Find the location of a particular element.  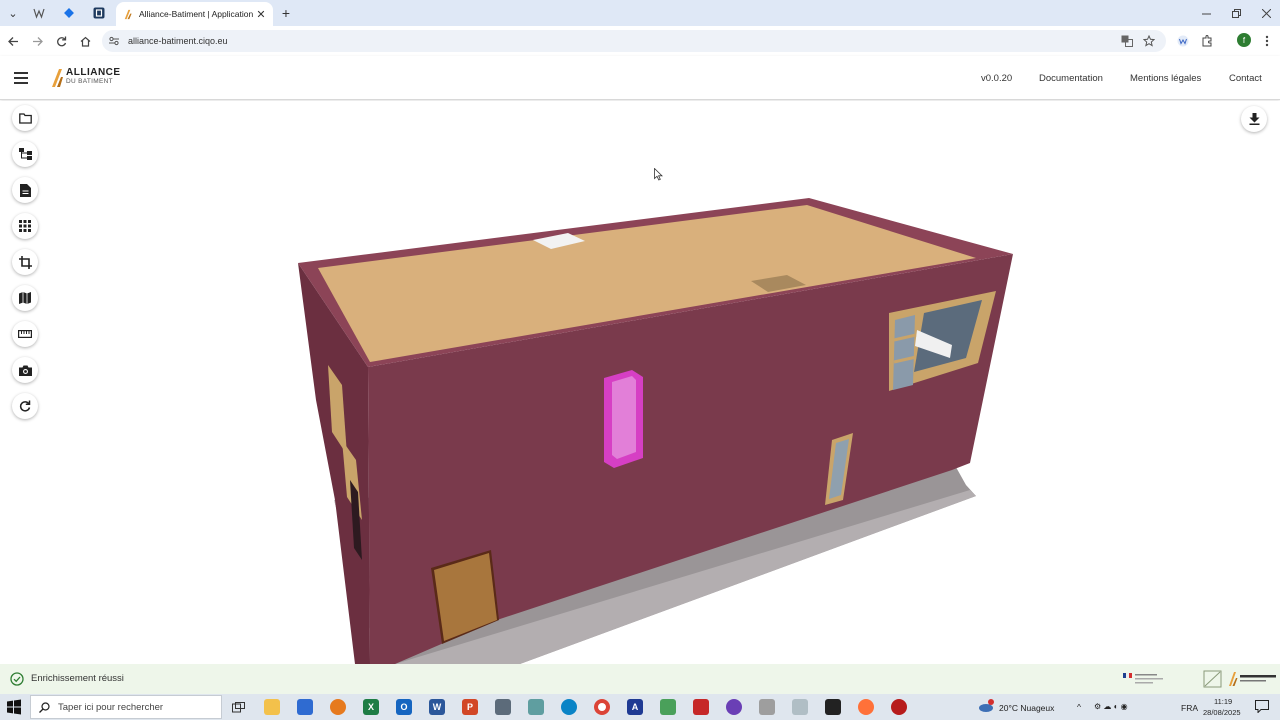

powerpoint-icon: P is located at coordinates (470, 707).